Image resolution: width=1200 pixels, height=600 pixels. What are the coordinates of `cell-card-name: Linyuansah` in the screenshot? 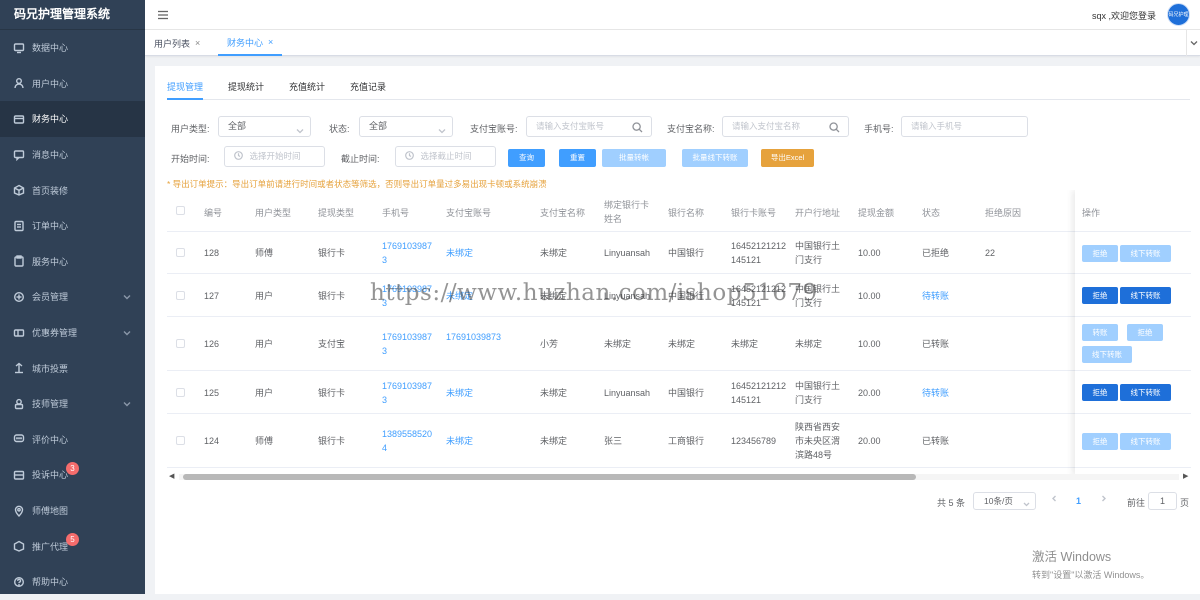 It's located at (627, 392).